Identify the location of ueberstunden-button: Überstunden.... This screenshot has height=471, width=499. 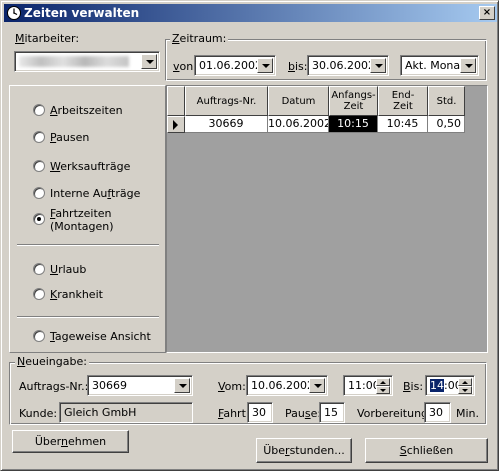
(304, 450).